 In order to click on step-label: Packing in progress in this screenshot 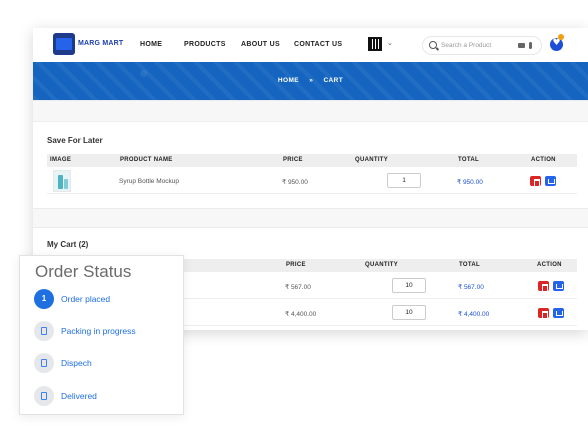, I will do `click(98, 331)`.